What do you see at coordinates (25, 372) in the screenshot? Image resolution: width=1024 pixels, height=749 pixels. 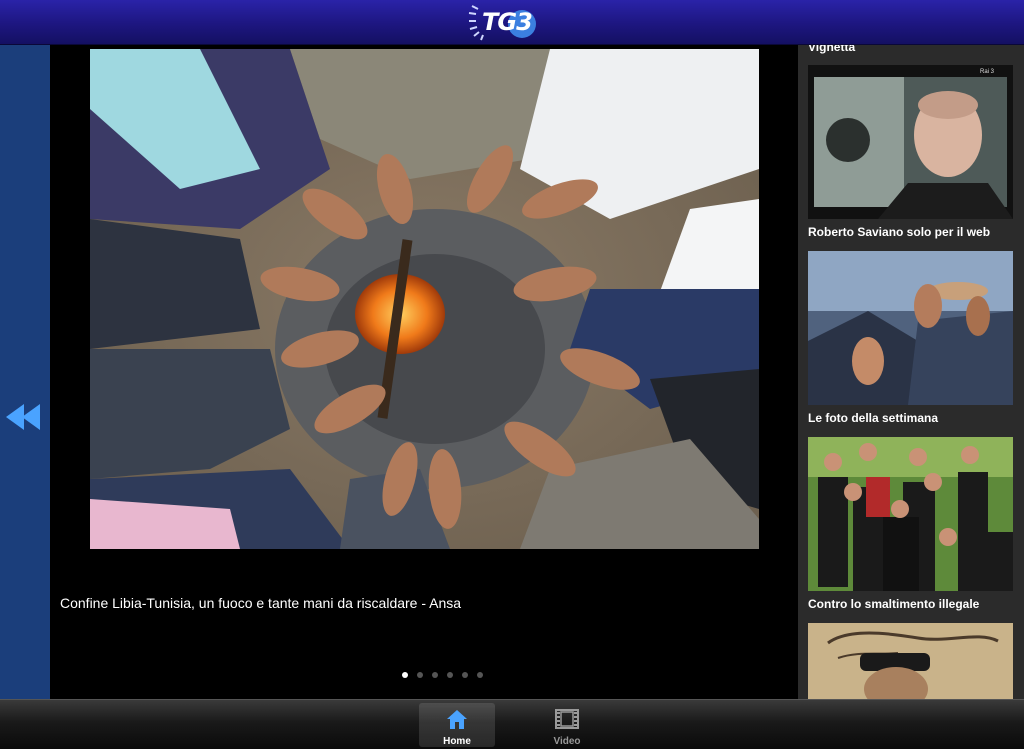 I see `left-nav-strip` at bounding box center [25, 372].